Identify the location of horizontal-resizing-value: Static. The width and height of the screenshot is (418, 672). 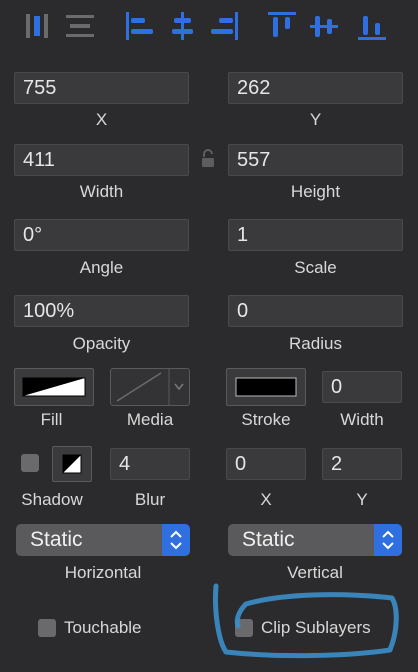
(56, 539).